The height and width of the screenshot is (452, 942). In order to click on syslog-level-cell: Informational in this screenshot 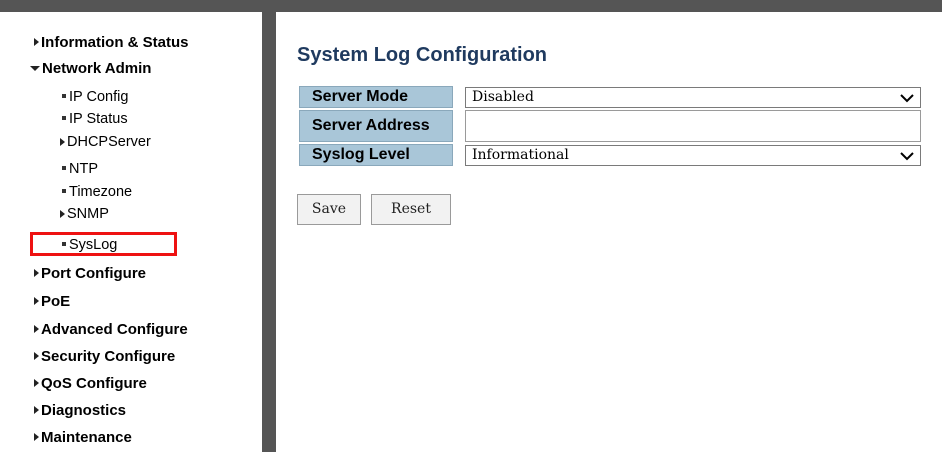, I will do `click(688, 155)`.